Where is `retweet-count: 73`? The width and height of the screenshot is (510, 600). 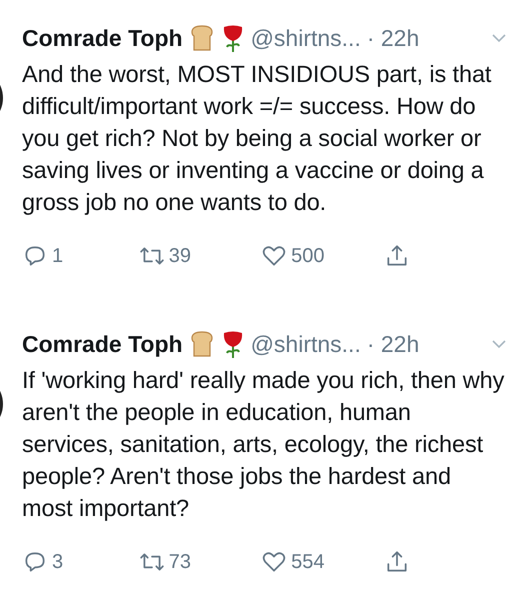
retweet-count: 73 is located at coordinates (179, 562).